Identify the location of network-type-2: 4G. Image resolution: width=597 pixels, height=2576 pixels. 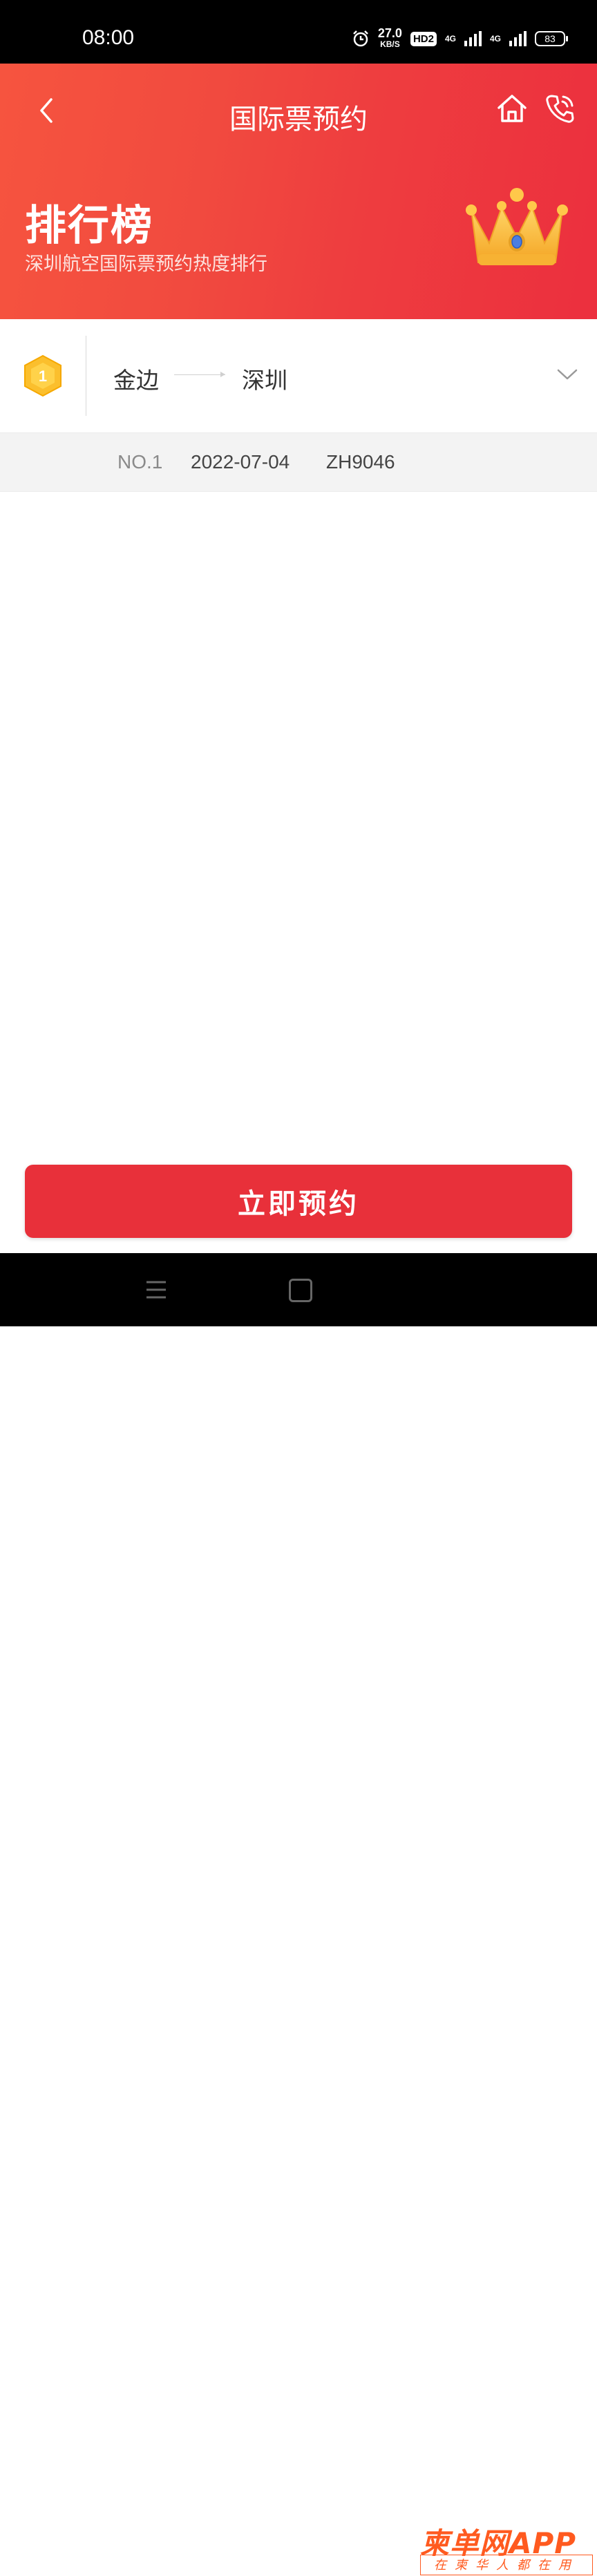
(495, 39).